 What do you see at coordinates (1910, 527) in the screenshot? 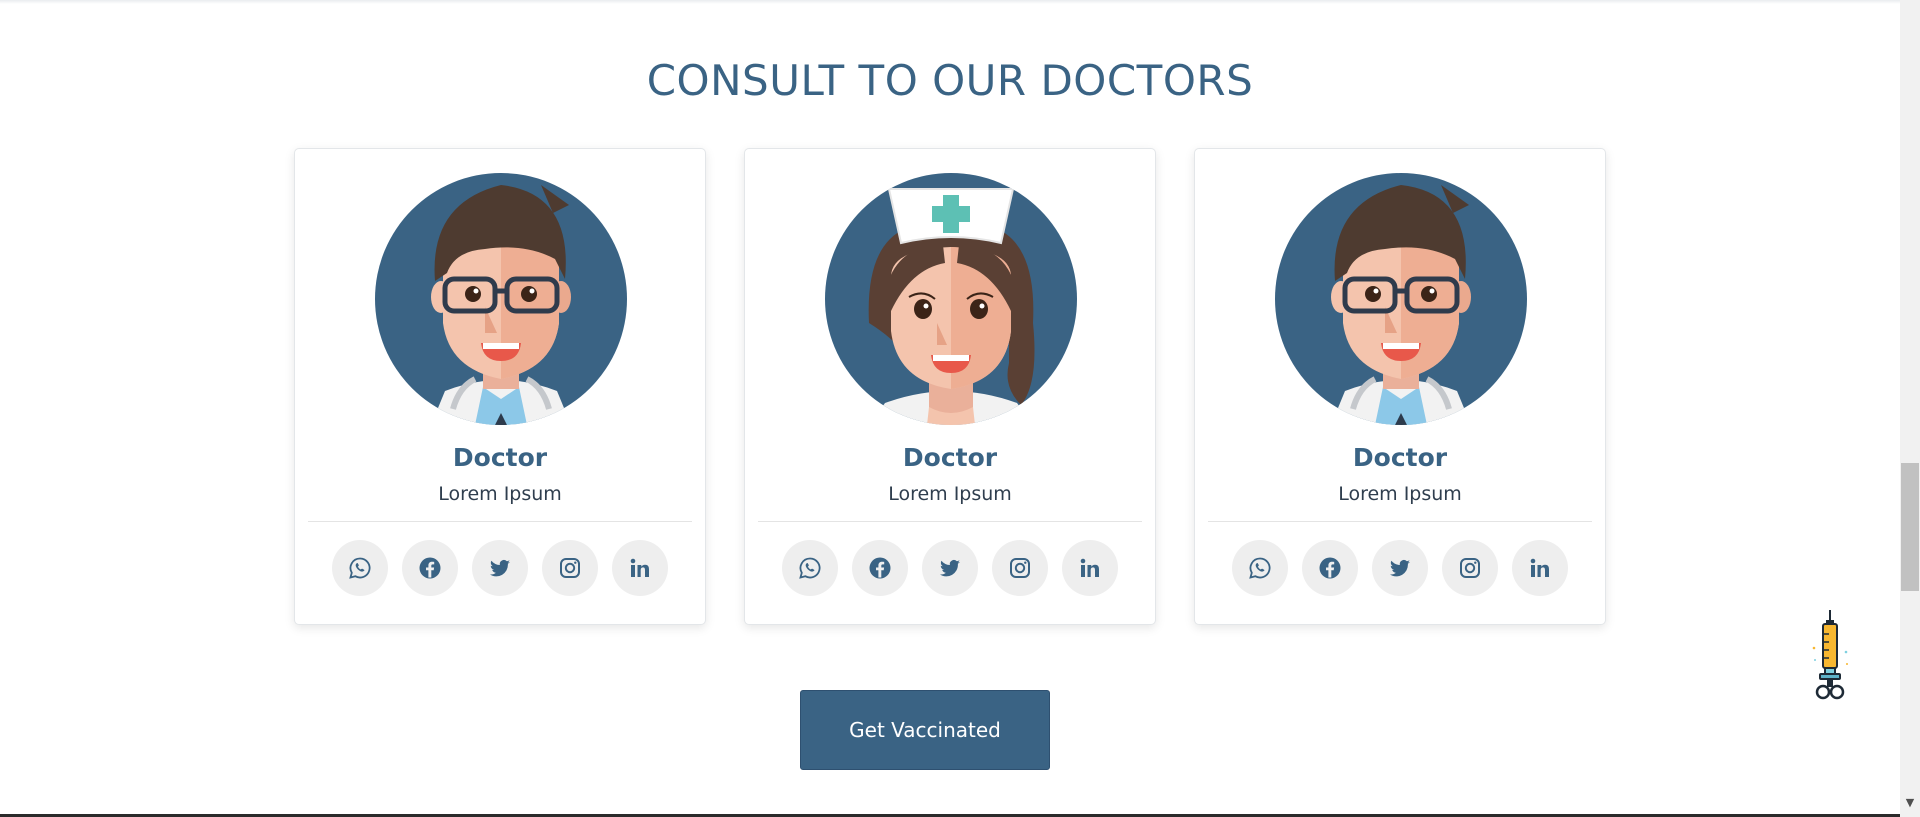
I see `scrollbar-thumb` at bounding box center [1910, 527].